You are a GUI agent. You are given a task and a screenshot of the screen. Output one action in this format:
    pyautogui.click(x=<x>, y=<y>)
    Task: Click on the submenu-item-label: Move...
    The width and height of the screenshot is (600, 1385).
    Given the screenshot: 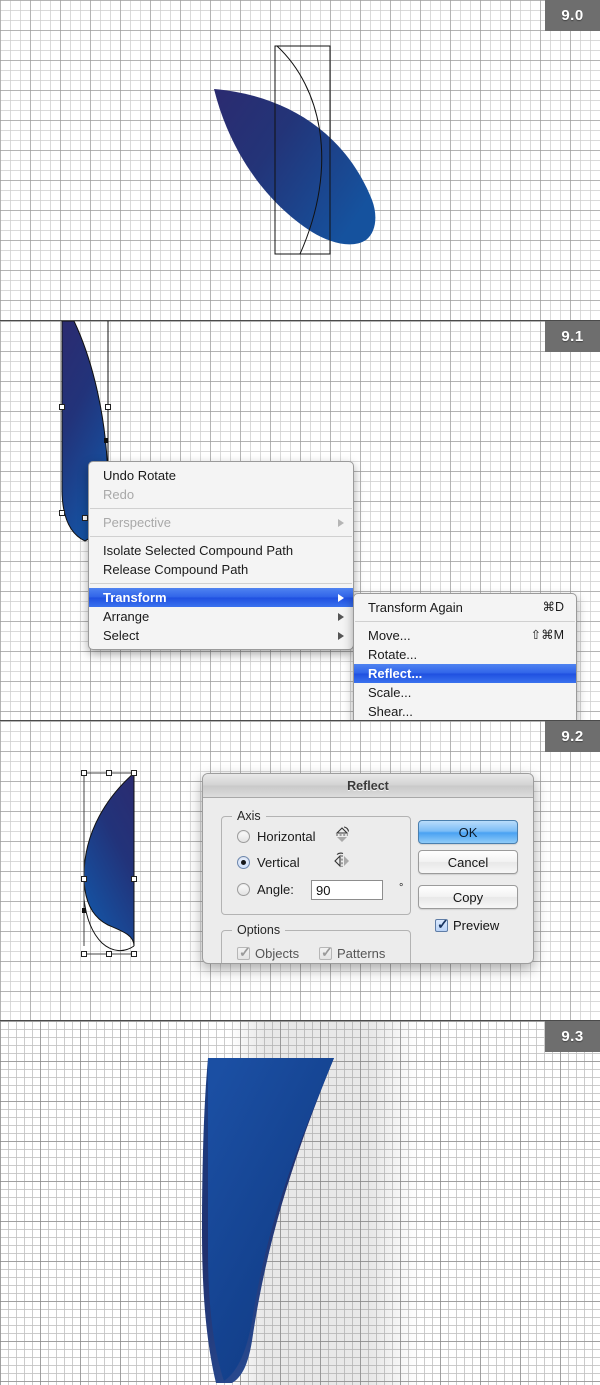 What is the action you would take?
    pyautogui.click(x=389, y=635)
    